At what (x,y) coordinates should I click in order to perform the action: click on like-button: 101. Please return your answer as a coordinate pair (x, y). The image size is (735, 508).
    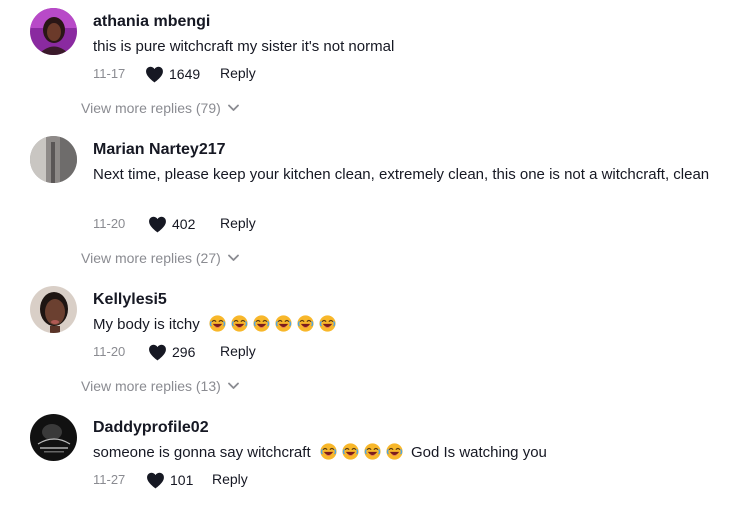
    Looking at the image, I should click on (169, 480).